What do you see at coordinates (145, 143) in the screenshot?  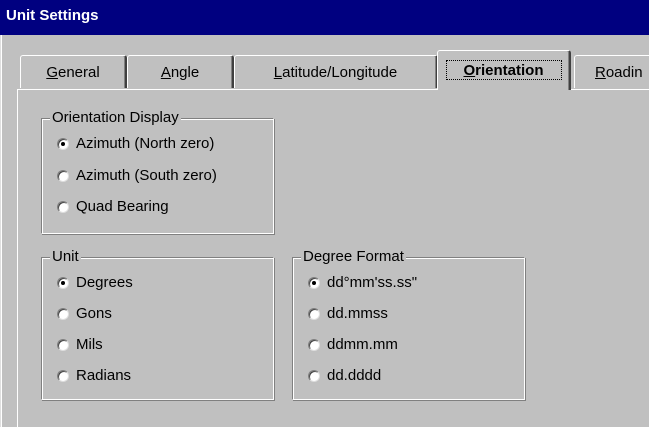 I see `radio-azimuth-north-zero-label: Azimuth (North zero)` at bounding box center [145, 143].